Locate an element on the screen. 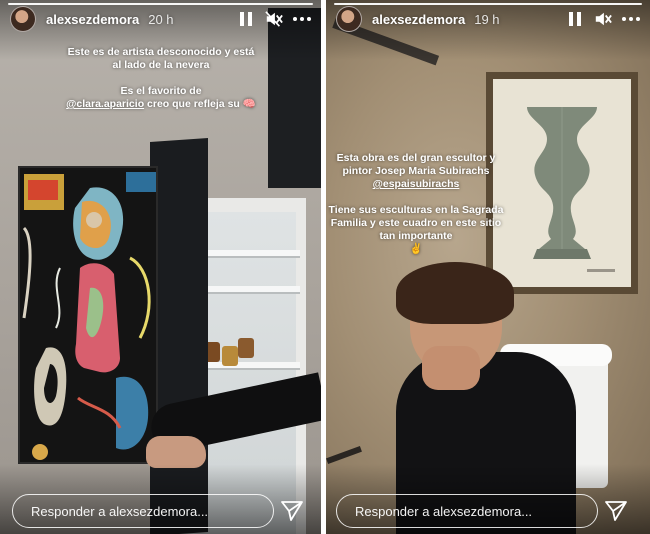  painting-unknown-artist is located at coordinates (88, 315).